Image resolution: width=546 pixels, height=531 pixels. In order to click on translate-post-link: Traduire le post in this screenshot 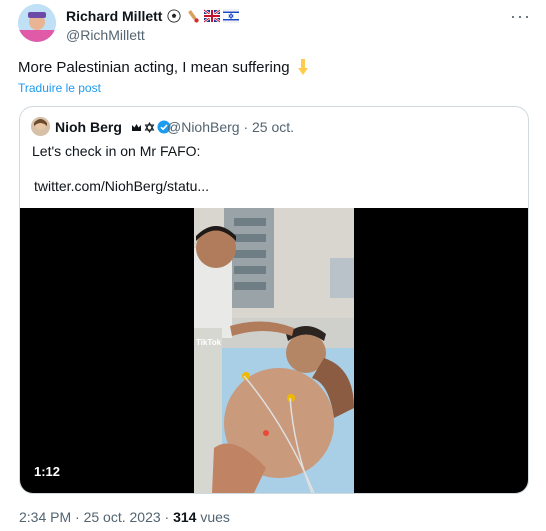, I will do `click(59, 88)`.